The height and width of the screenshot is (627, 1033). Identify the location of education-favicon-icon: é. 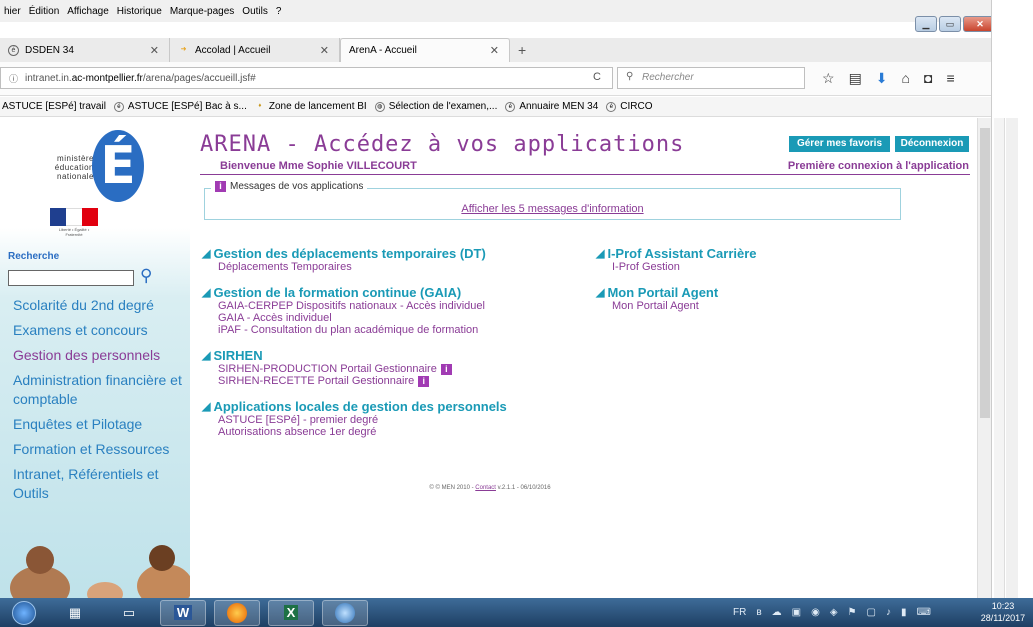
(13, 50).